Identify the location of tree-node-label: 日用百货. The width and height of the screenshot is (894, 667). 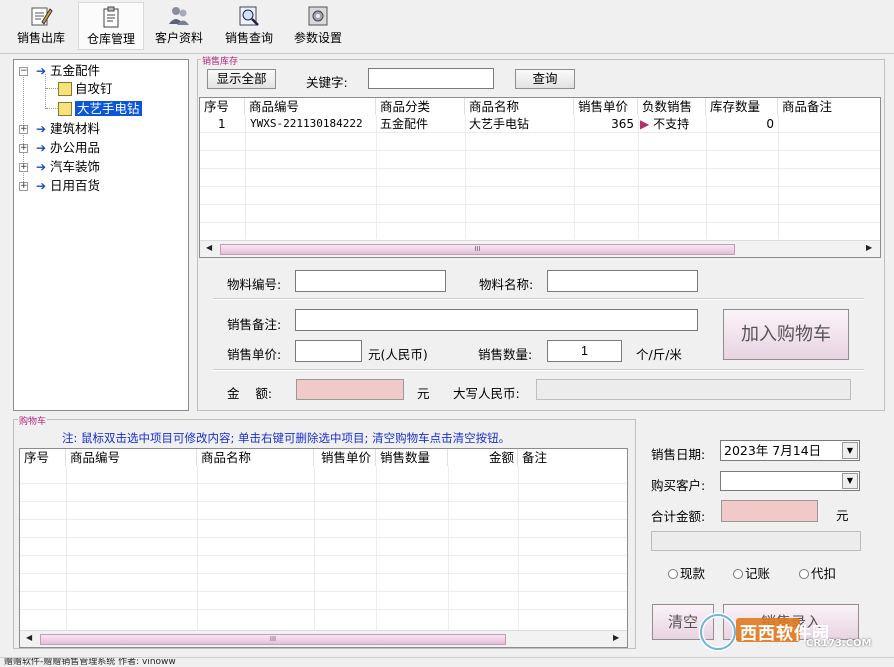
(75, 185).